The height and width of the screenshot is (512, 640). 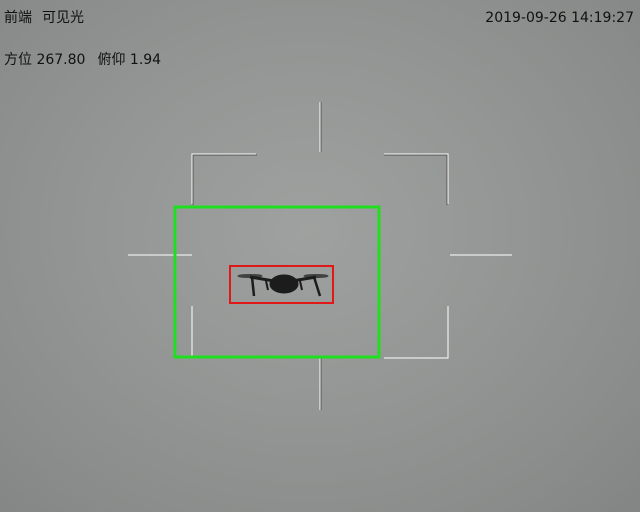 I want to click on bracket-bottom-left, so click(x=223, y=332).